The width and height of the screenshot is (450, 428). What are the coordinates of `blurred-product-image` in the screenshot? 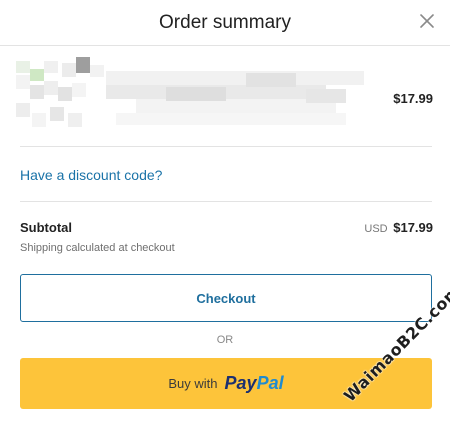 It's located at (191, 96).